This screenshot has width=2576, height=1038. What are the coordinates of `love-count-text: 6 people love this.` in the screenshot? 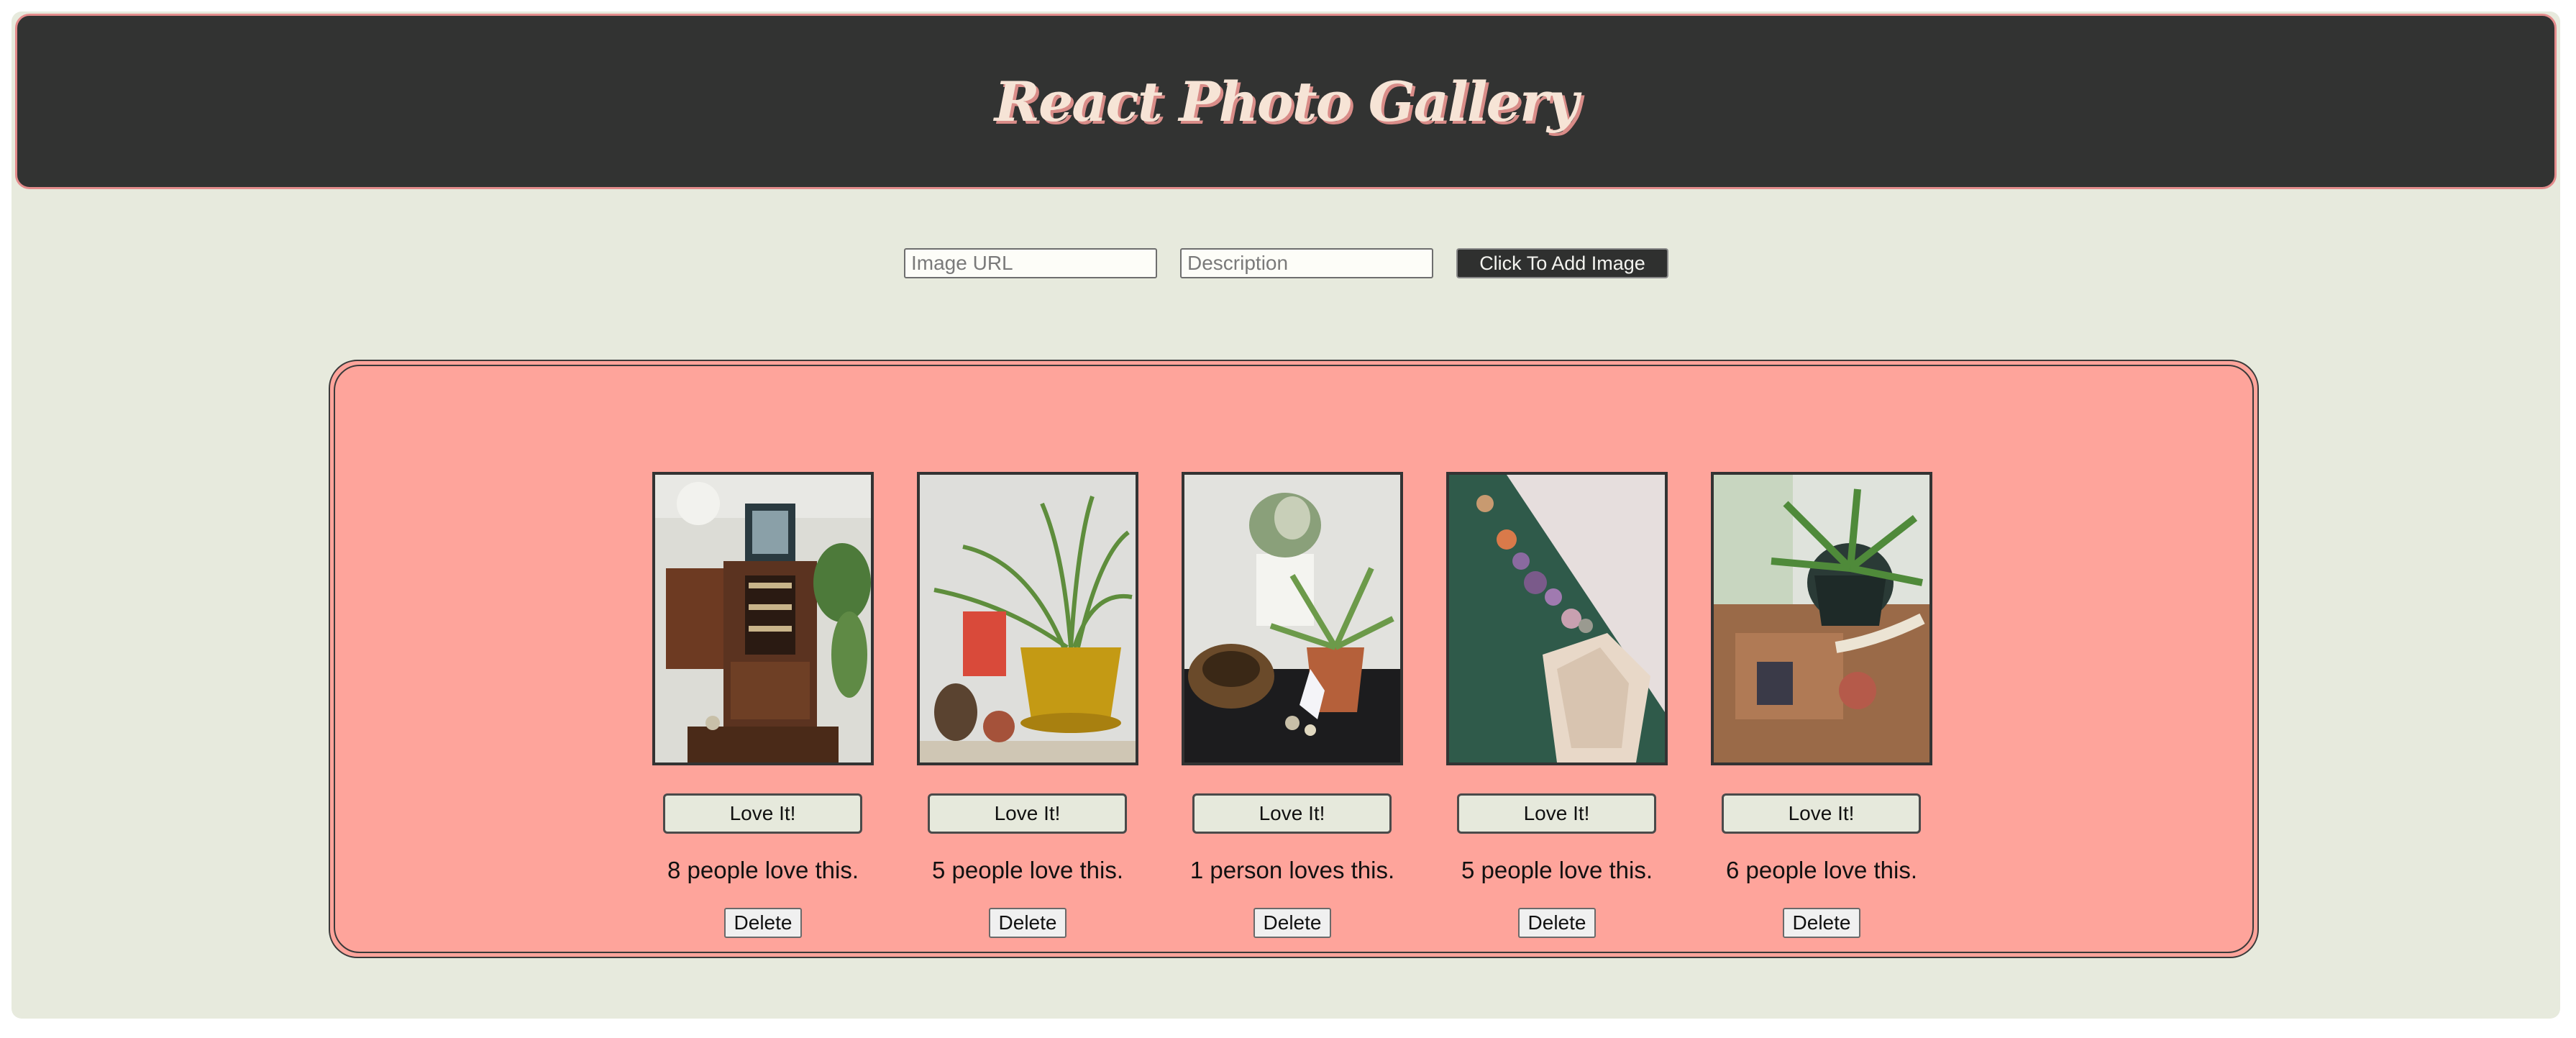 It's located at (1821, 870).